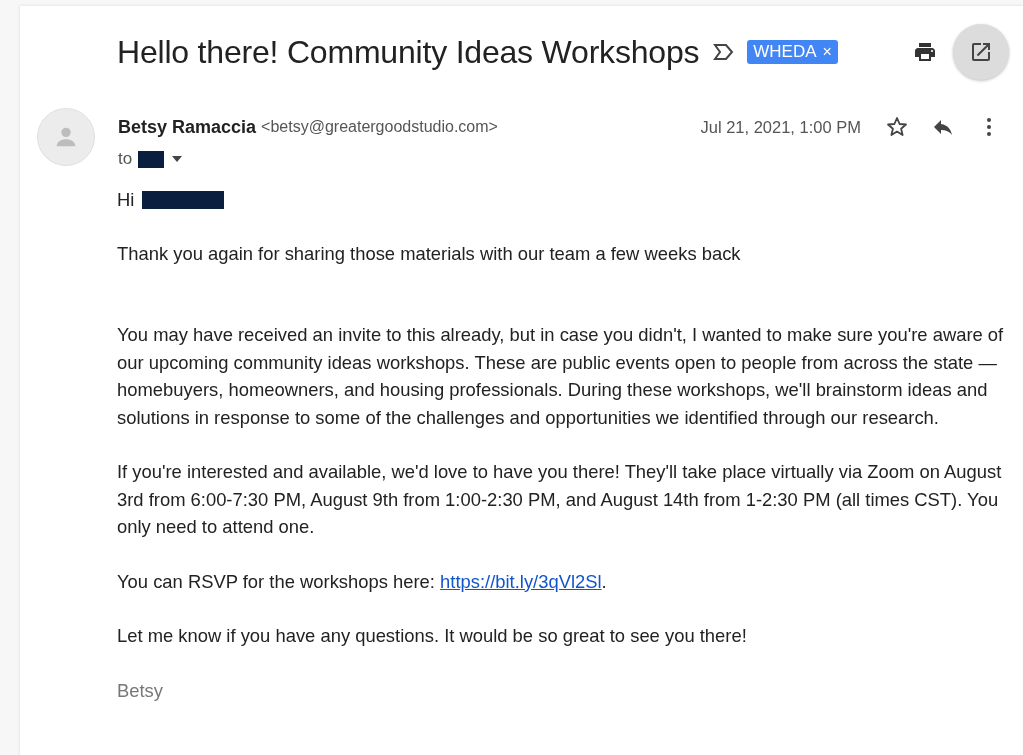 The height and width of the screenshot is (755, 1023). Describe the element at coordinates (408, 52) in the screenshot. I see `email-subject: Hello there! Community Ideas Workshops` at that location.